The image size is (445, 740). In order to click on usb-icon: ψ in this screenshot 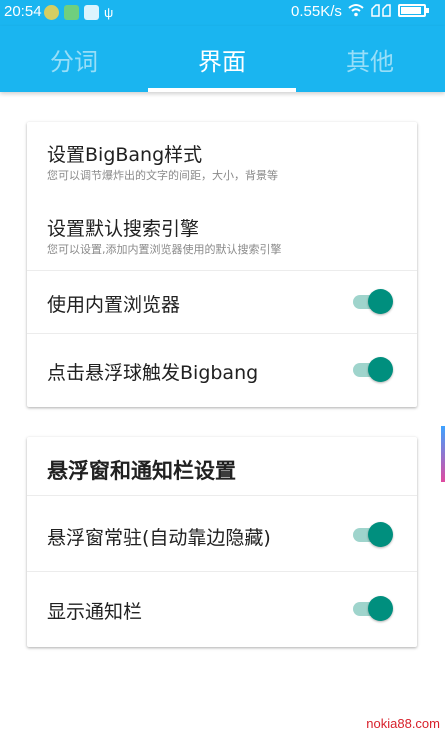, I will do `click(109, 12)`.